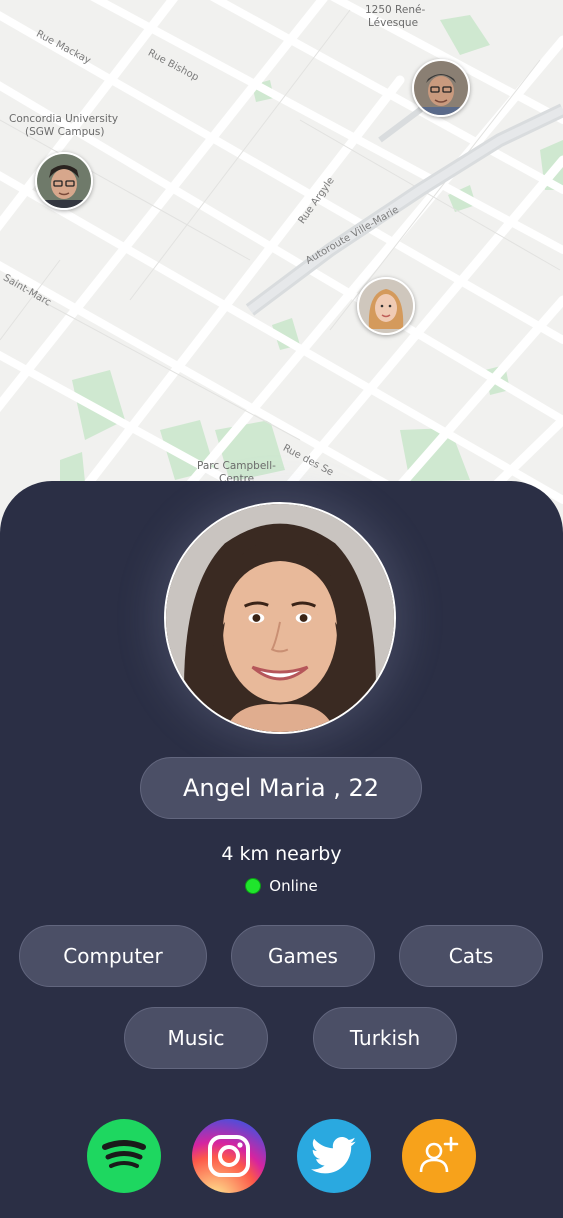 The width and height of the screenshot is (563, 1218). I want to click on status-label: Online, so click(293, 886).